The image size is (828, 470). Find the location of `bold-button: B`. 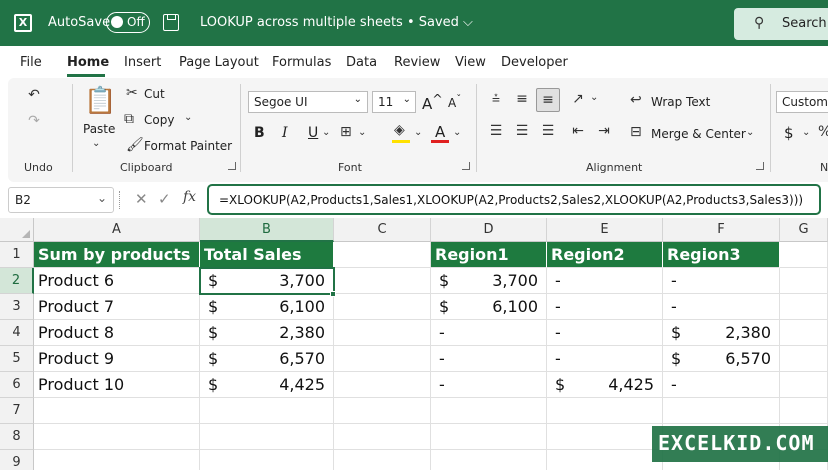

bold-button: B is located at coordinates (259, 133).